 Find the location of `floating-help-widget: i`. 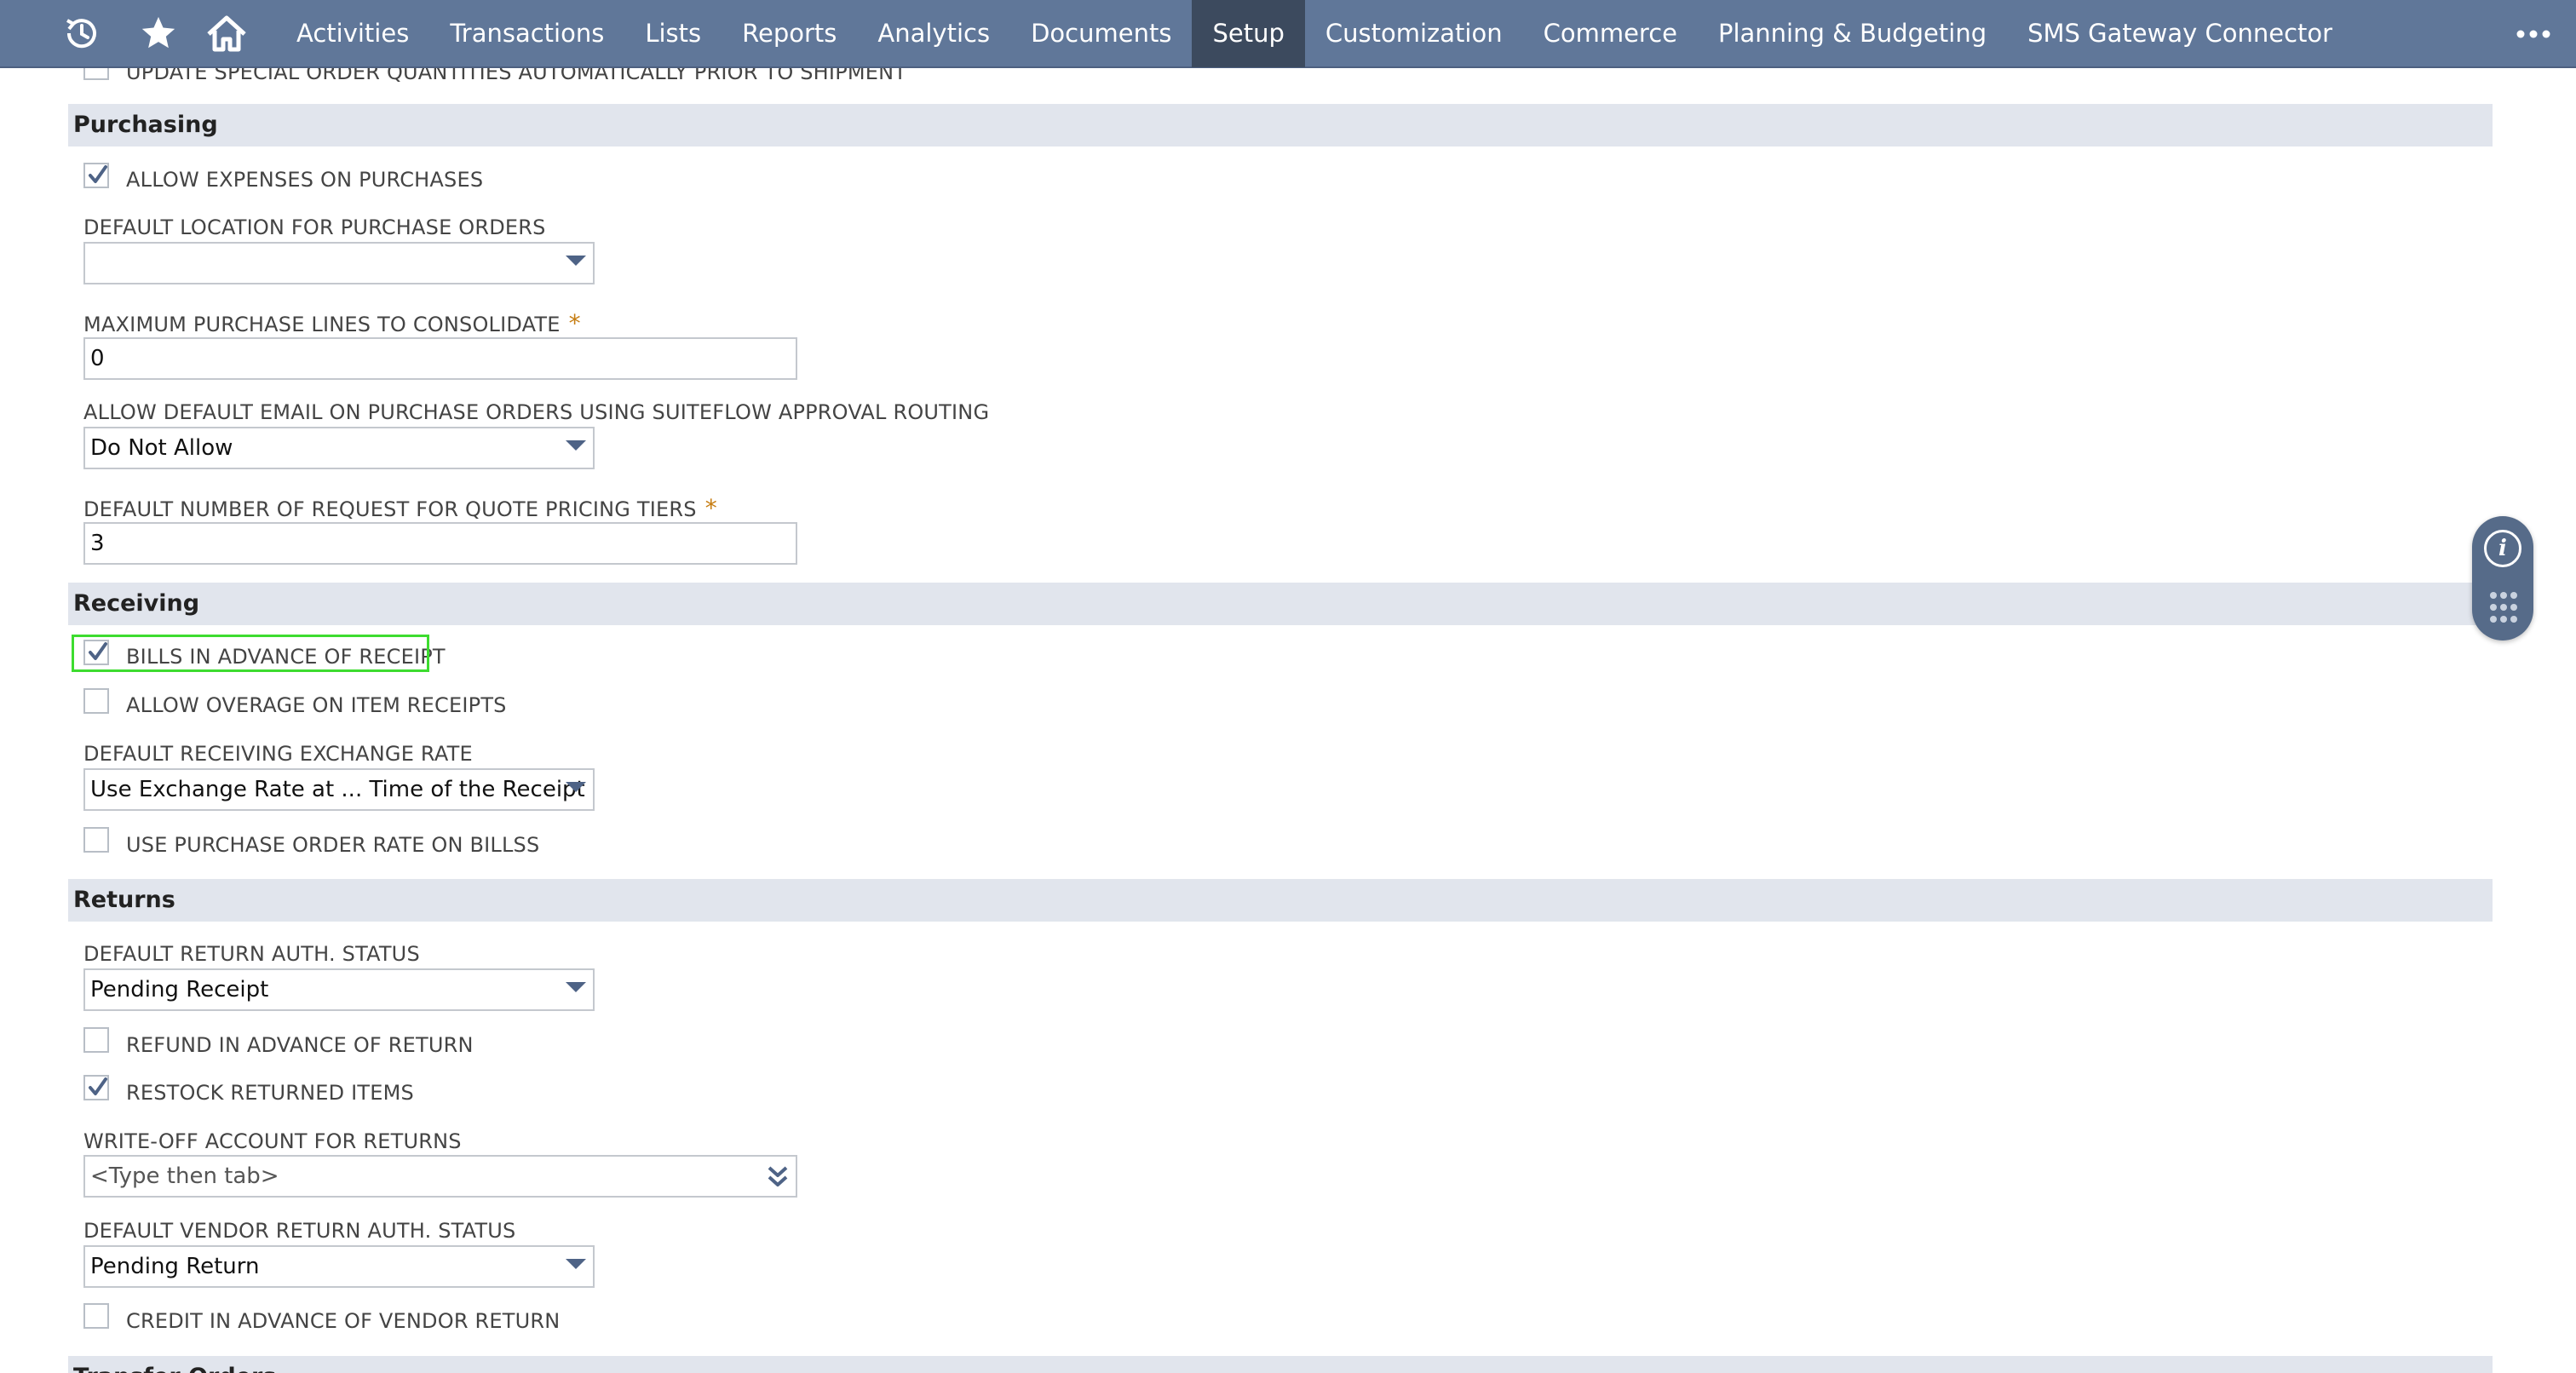

floating-help-widget: i is located at coordinates (2502, 578).